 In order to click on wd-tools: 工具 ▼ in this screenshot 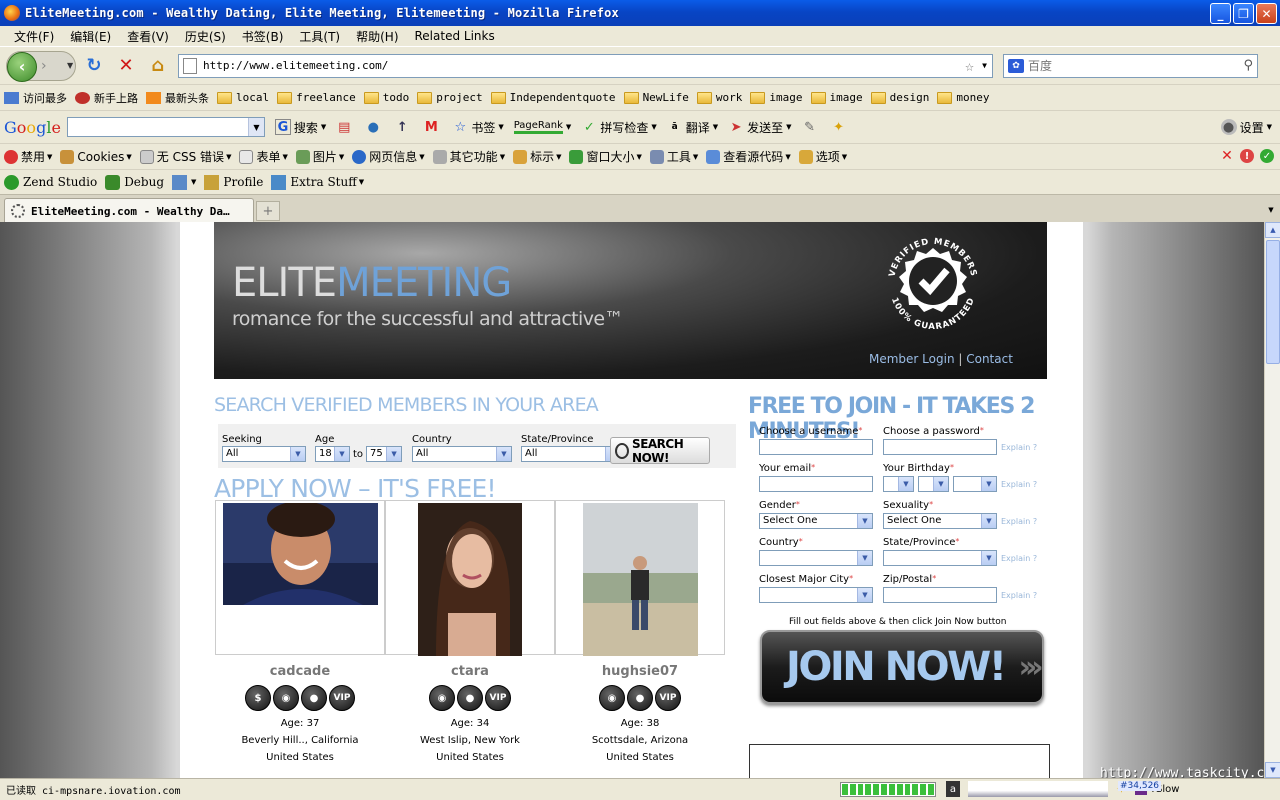, I will do `click(673, 156)`.